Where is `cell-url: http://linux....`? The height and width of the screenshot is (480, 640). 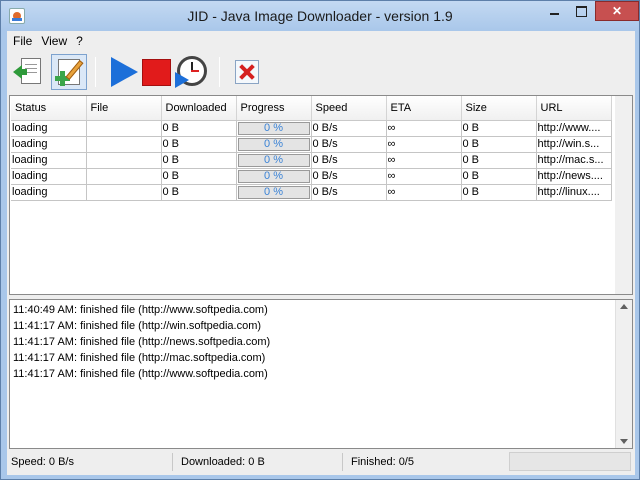
cell-url: http://linux.... is located at coordinates (574, 192).